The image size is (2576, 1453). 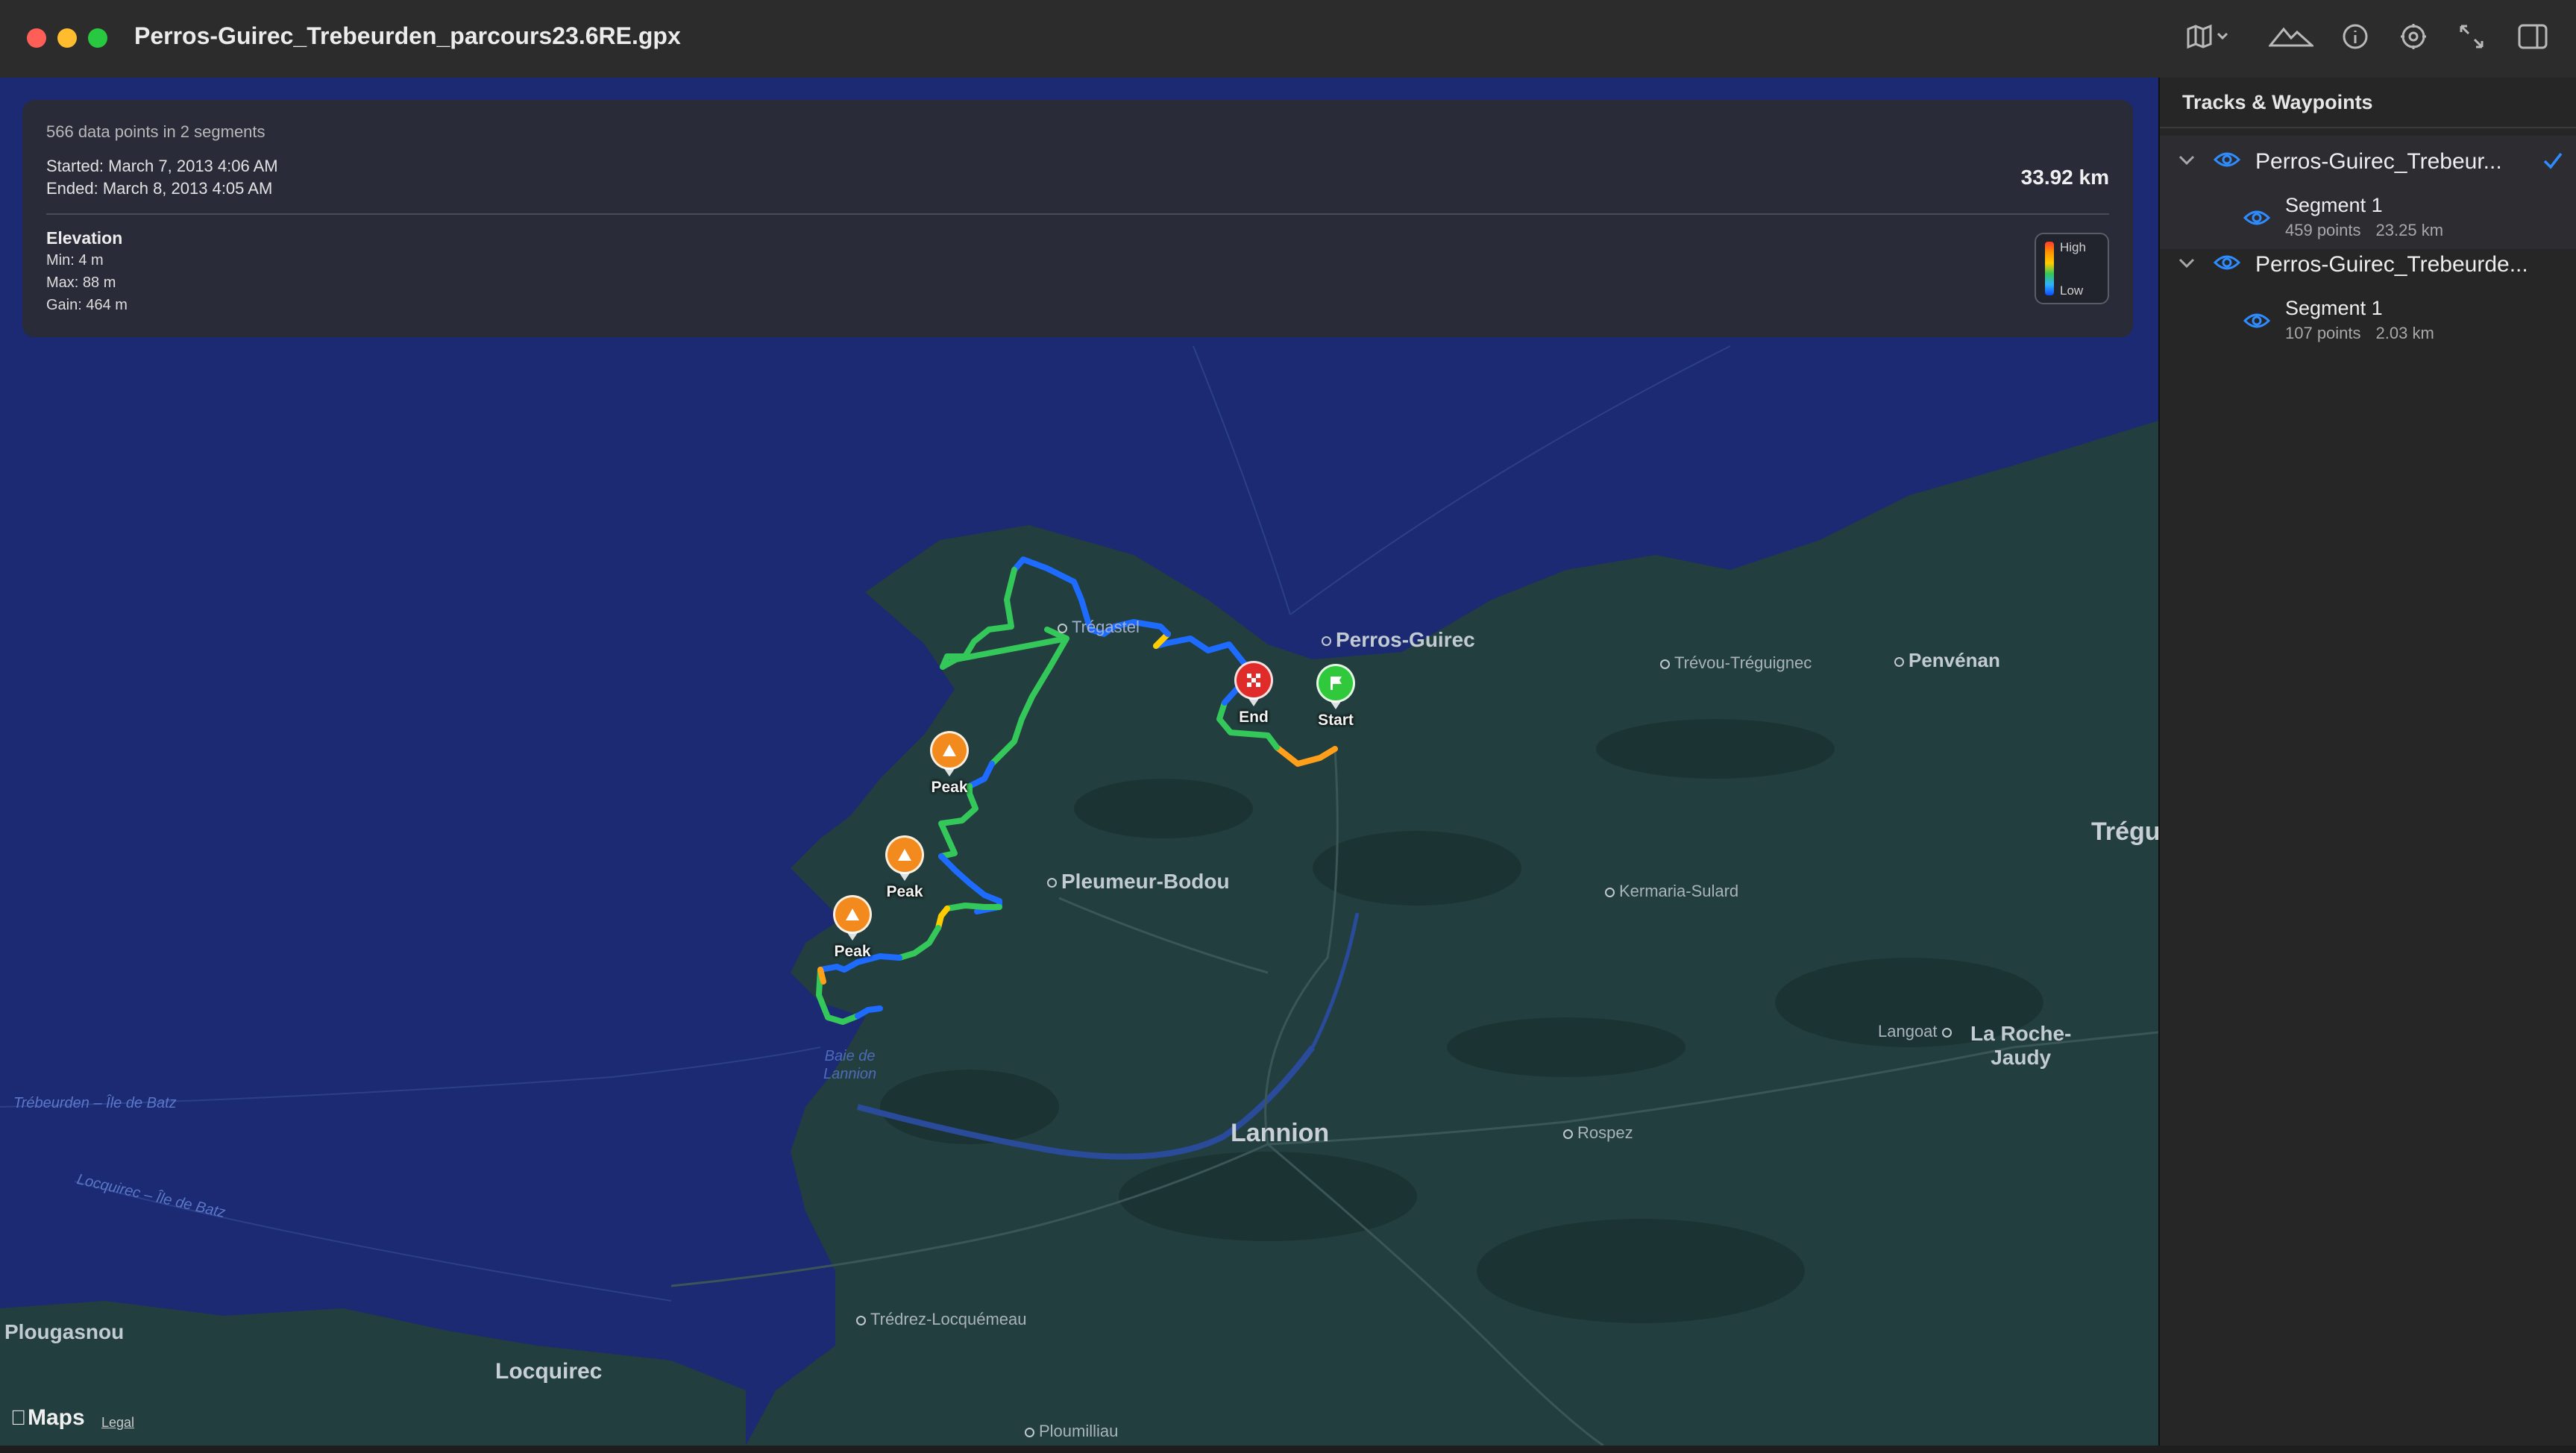 What do you see at coordinates (1099, 627) in the screenshot?
I see `place-tregastel: Trégastel` at bounding box center [1099, 627].